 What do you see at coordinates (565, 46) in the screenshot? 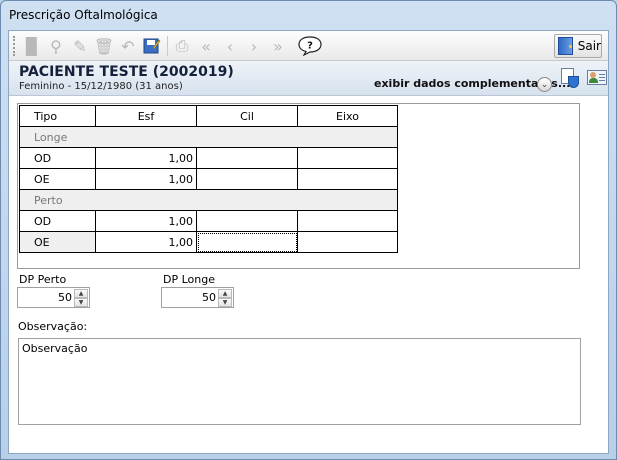
I see `door-icon` at bounding box center [565, 46].